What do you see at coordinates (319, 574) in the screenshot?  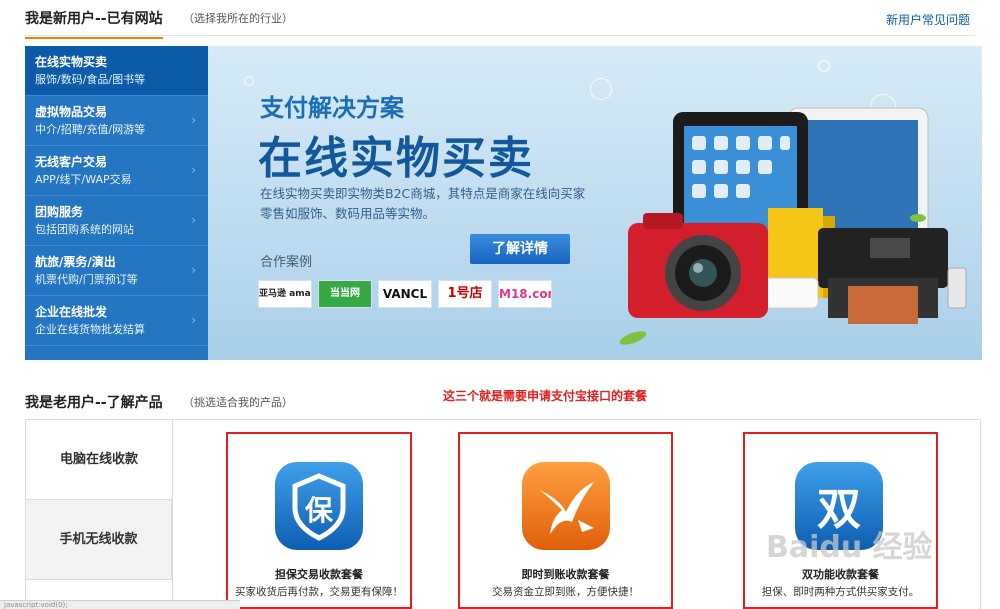 I see `package-name: 担保交易收款套餐` at bounding box center [319, 574].